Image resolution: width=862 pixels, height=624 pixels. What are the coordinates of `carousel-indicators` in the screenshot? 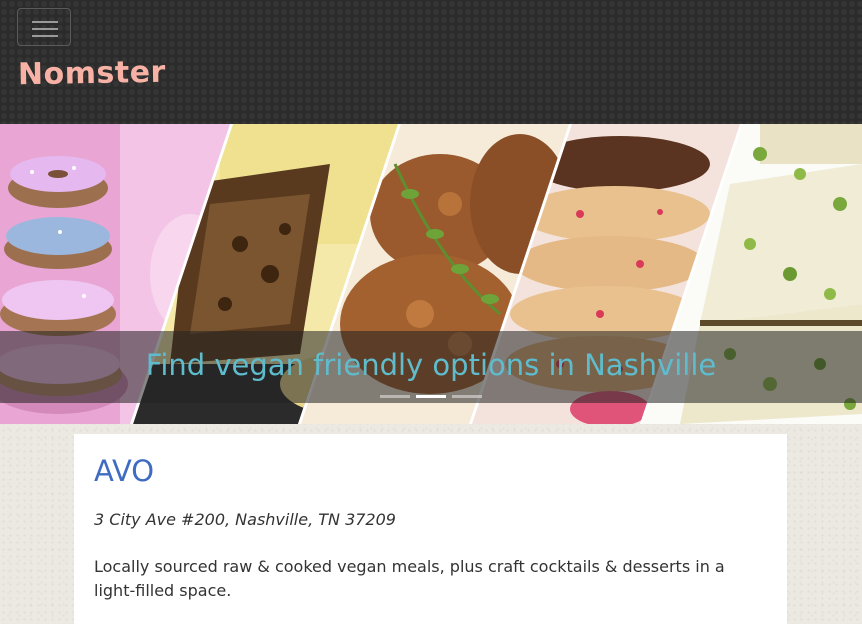 It's located at (431, 396).